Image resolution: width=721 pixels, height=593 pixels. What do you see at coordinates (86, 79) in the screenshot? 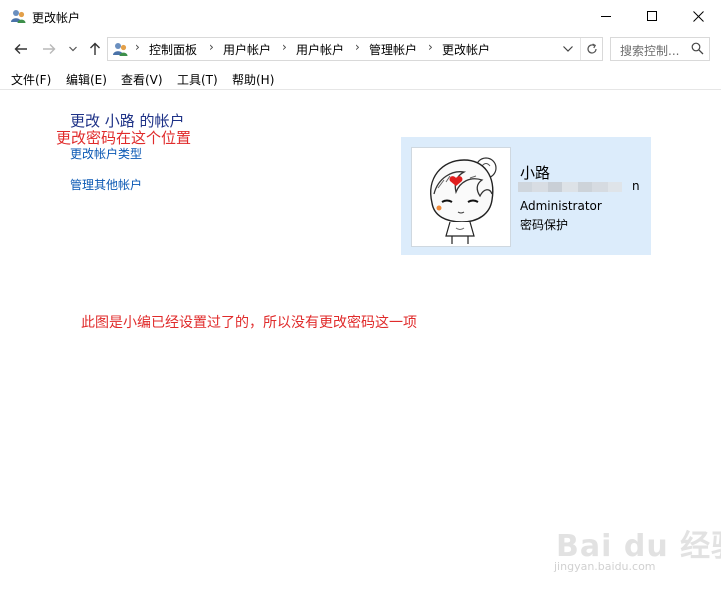
I see `menu-edit: 编辑(E)` at bounding box center [86, 79].